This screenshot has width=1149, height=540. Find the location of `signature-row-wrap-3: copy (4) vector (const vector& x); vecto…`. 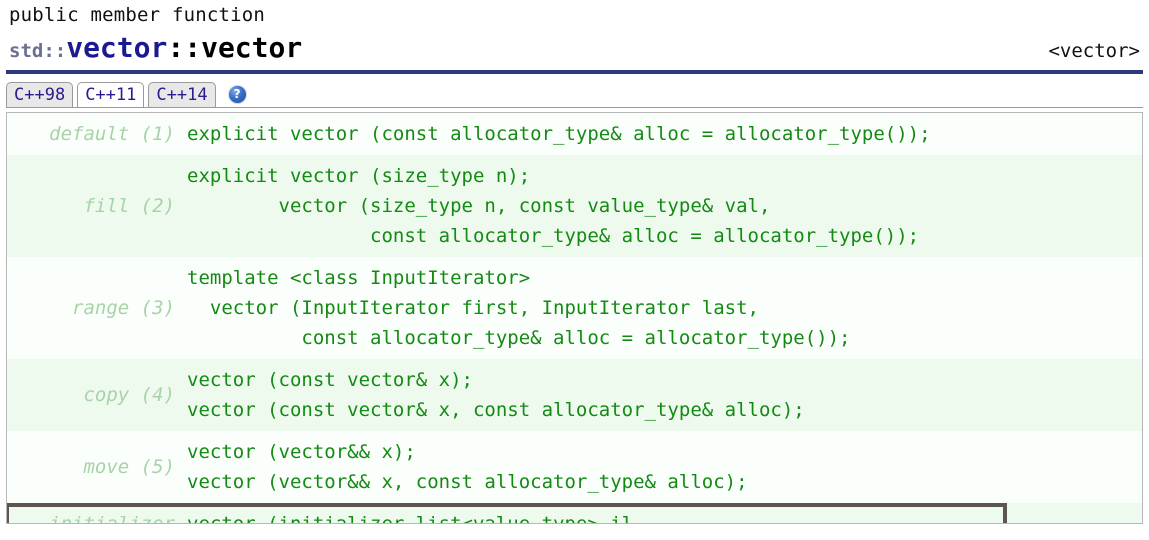

signature-row-wrap-3: copy (4) vector (const vector& x); vecto… is located at coordinates (574, 395).